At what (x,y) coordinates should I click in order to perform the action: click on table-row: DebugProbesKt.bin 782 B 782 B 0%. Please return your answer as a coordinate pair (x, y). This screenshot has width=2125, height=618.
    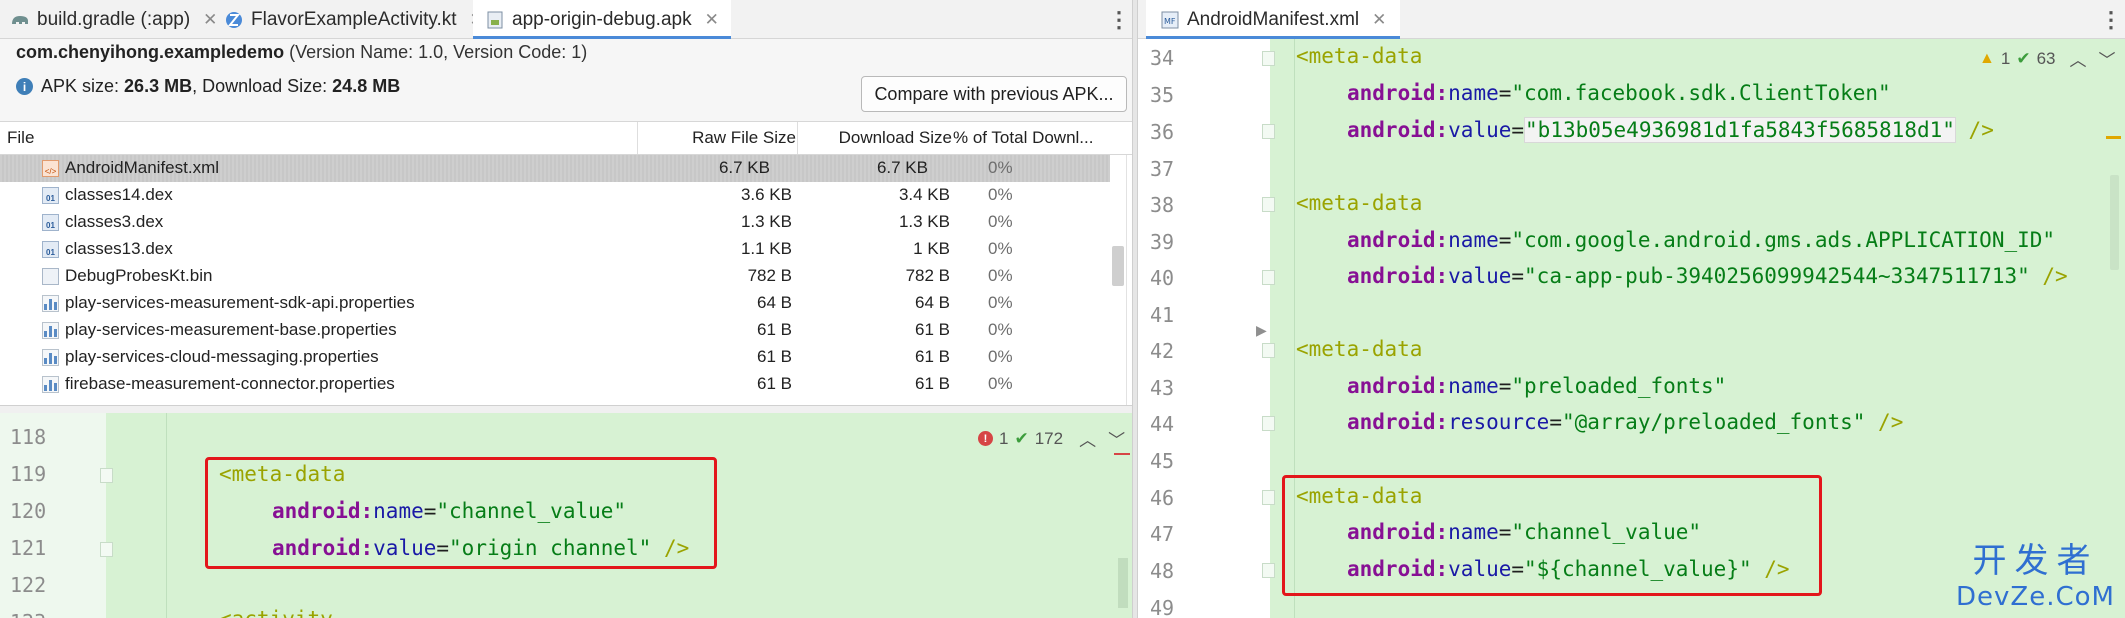
    Looking at the image, I should click on (566, 276).